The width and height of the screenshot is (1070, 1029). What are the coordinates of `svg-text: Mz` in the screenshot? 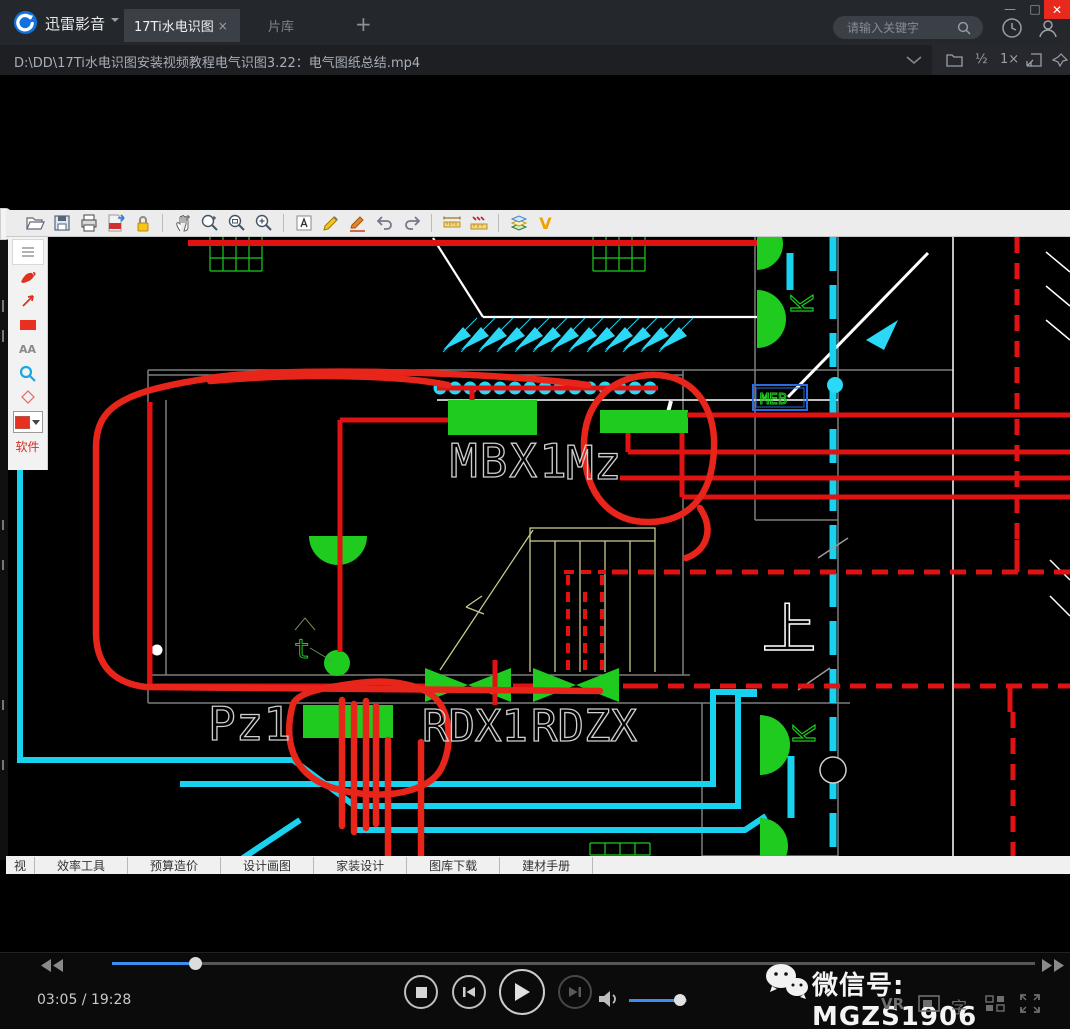 It's located at (593, 463).